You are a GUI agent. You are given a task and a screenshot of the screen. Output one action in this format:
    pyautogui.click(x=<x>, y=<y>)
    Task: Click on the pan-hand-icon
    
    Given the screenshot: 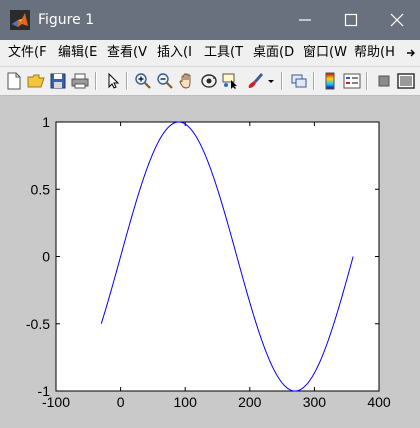 What is the action you would take?
    pyautogui.click(x=185, y=81)
    